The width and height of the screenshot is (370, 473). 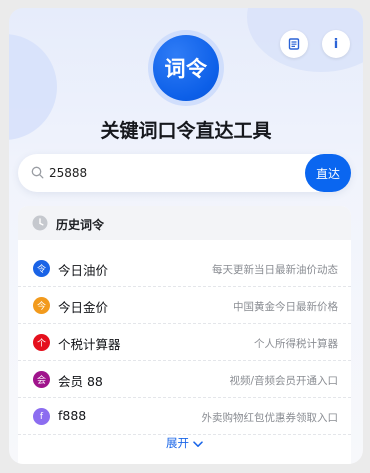 I want to click on item-description: 视频/音频会员开通入口, so click(x=283, y=381).